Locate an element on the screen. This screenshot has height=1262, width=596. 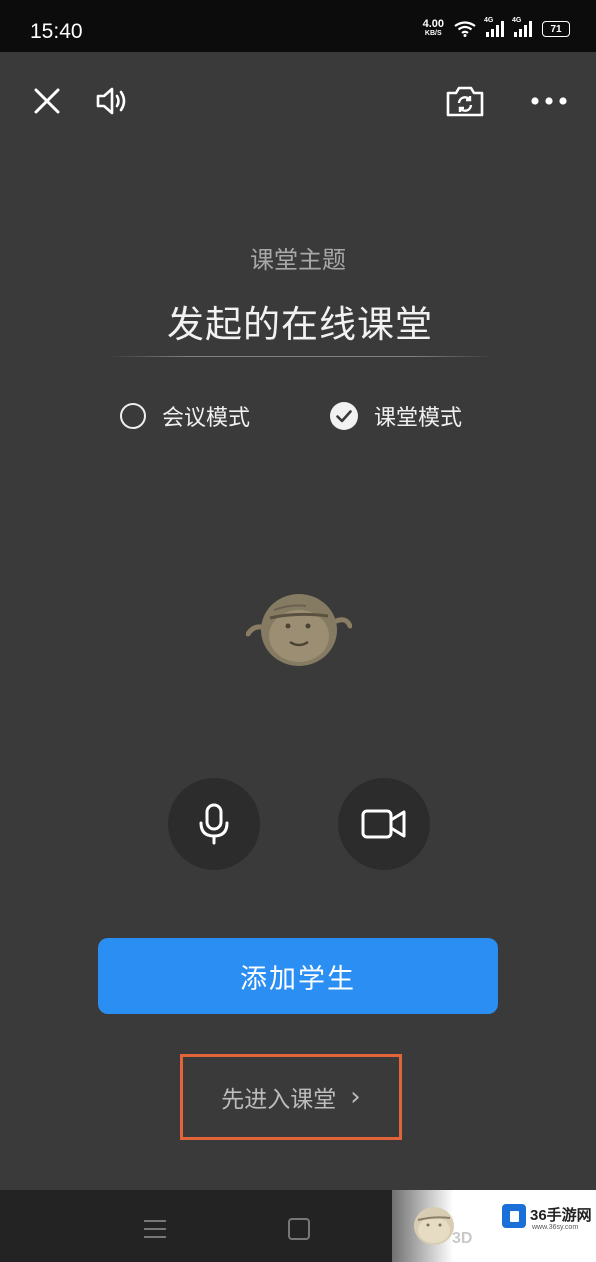
camera-switch-icon is located at coordinates (465, 101).